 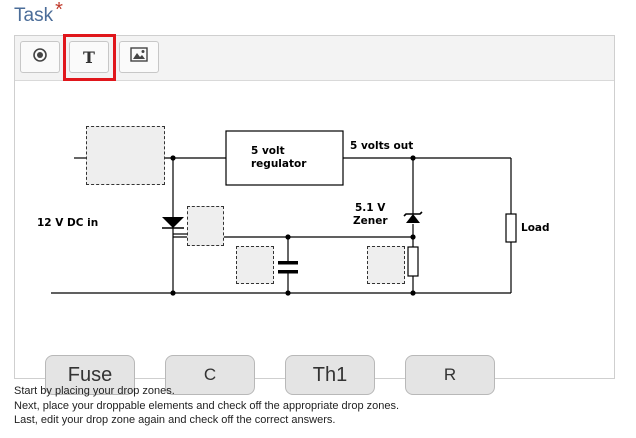 What do you see at coordinates (279, 164) in the screenshot?
I see `regulator-label-line2: regulator` at bounding box center [279, 164].